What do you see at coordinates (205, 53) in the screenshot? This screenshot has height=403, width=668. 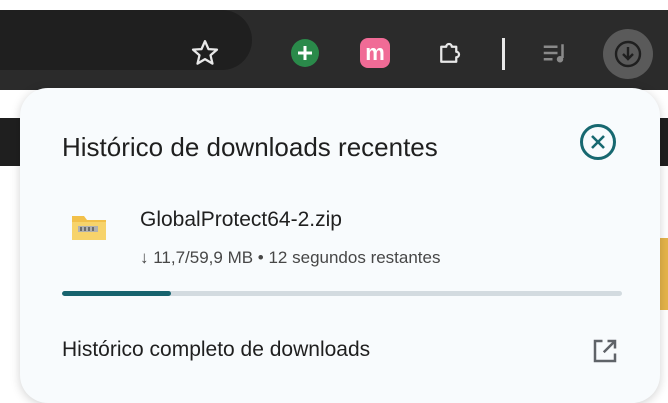 I see `bookmark-star-icon` at bounding box center [205, 53].